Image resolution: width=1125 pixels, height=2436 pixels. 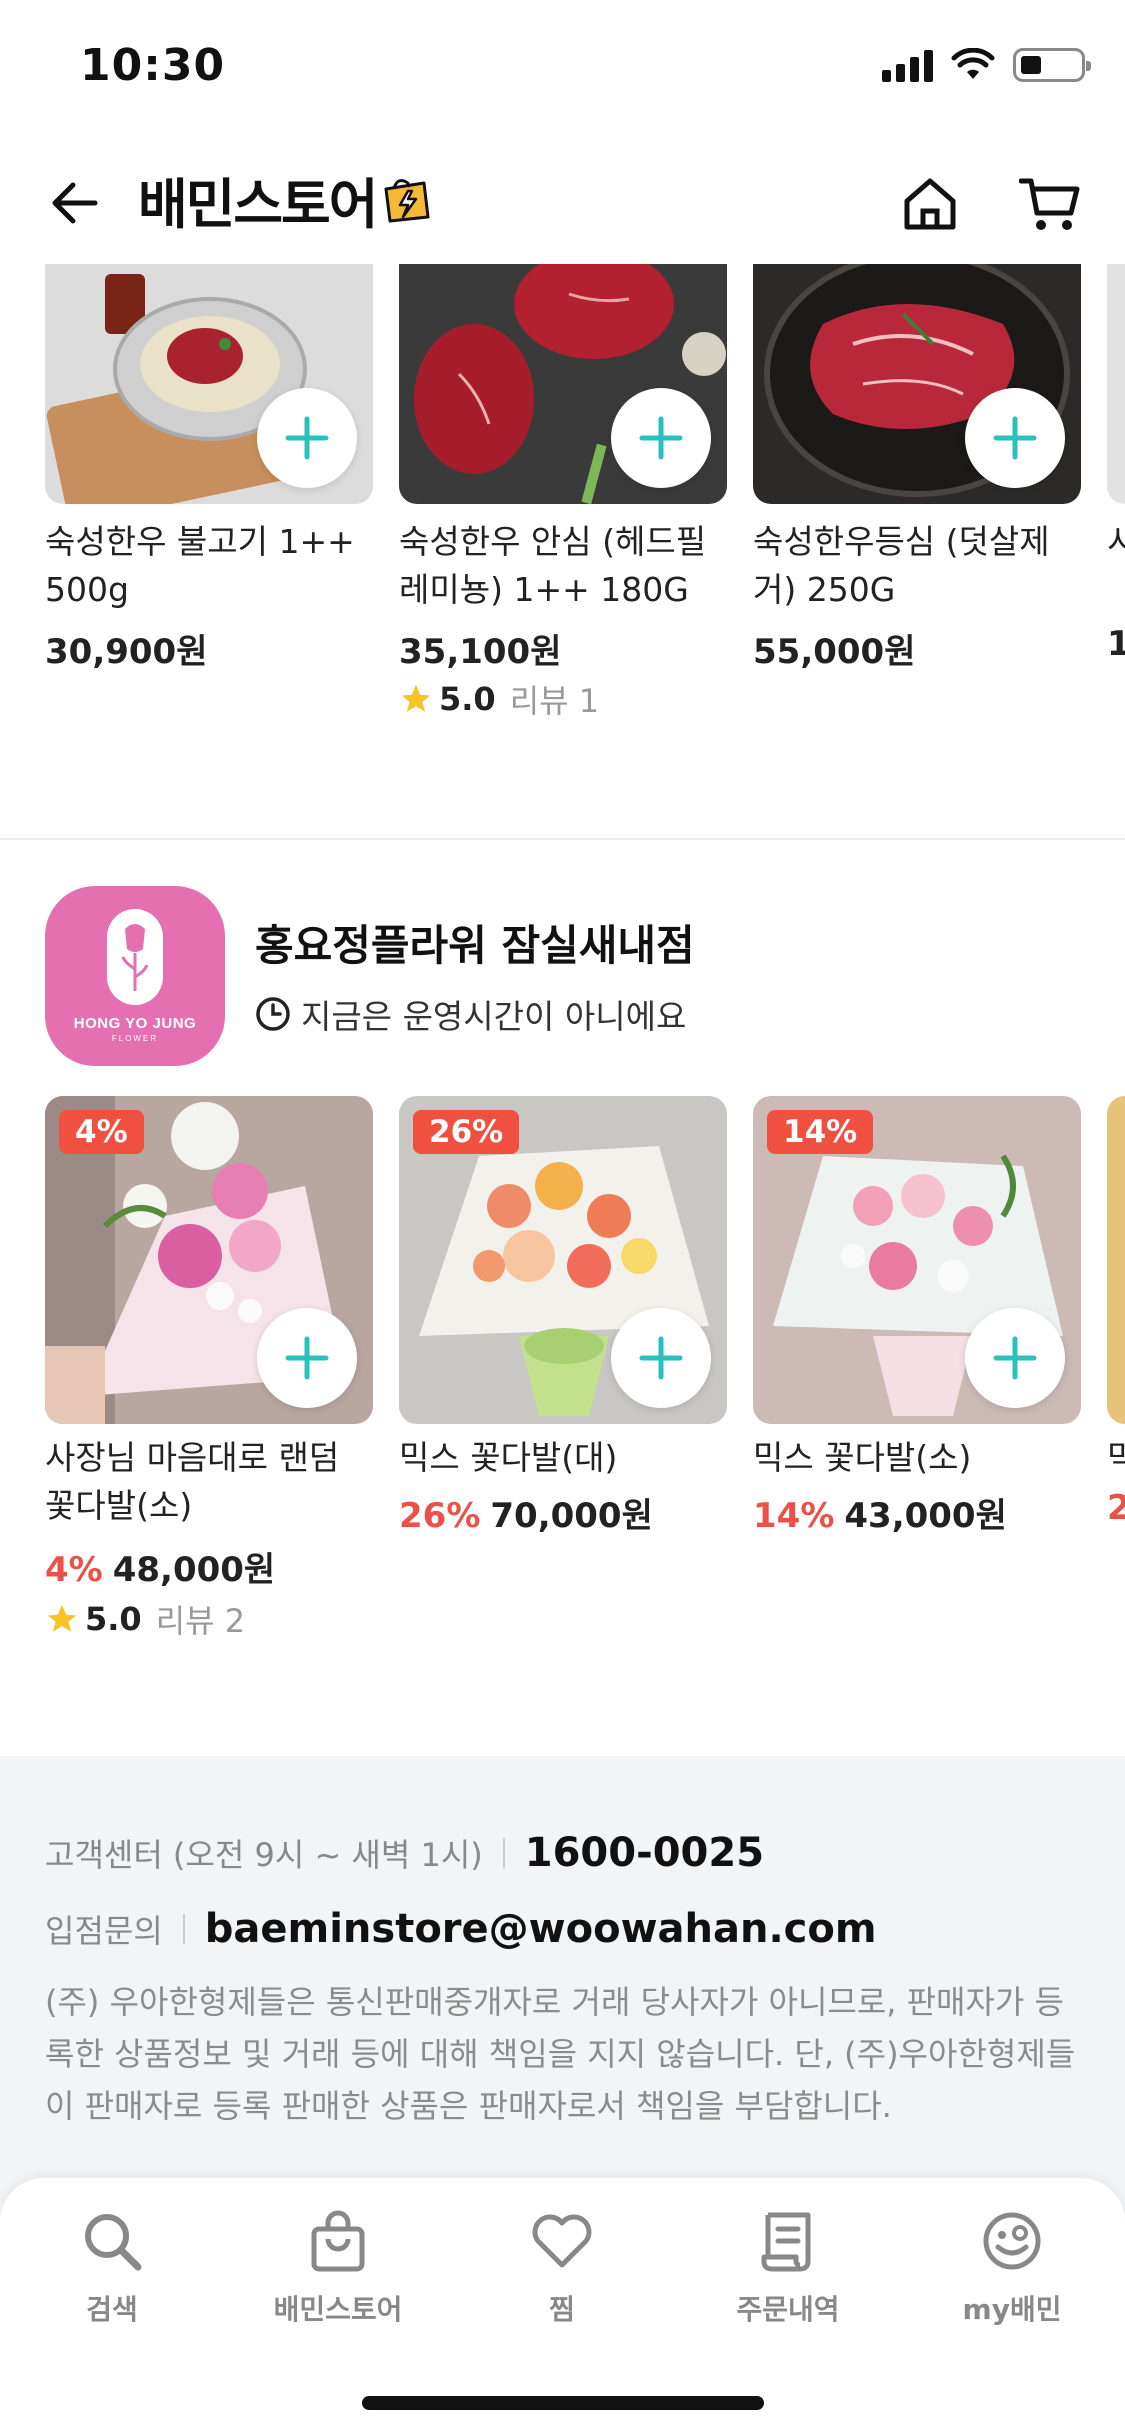 What do you see at coordinates (192, 1481) in the screenshot?
I see `product-name: 사장님 마음대로 랜덤 꽃다발(소)` at bounding box center [192, 1481].